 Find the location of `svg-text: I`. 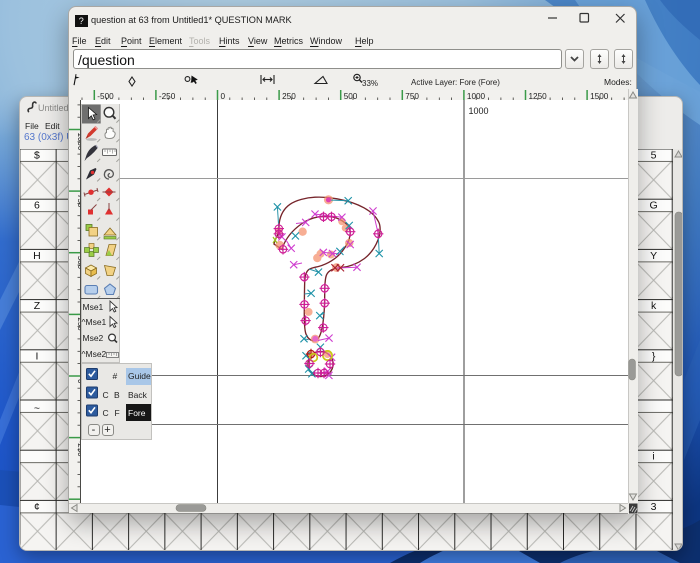

svg-text: I is located at coordinates (36, 356).